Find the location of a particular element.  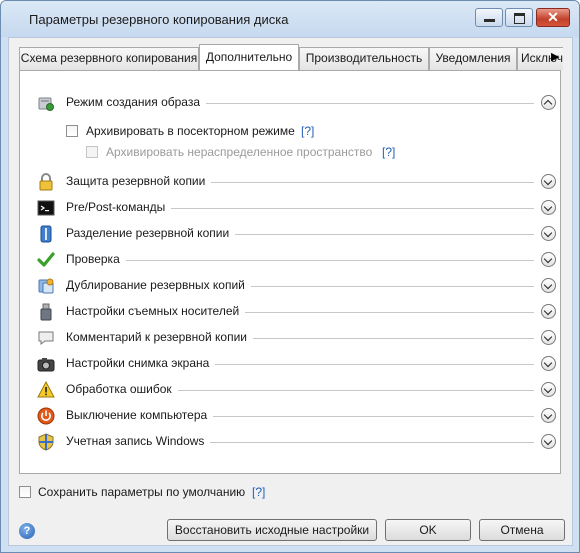

sector-by-sector-checkbox is located at coordinates (72, 131).